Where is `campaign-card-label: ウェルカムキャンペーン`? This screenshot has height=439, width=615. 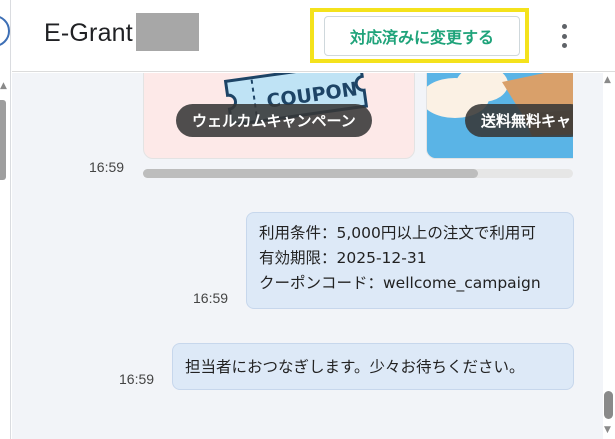 campaign-card-label: ウェルカムキャンペーン is located at coordinates (274, 120).